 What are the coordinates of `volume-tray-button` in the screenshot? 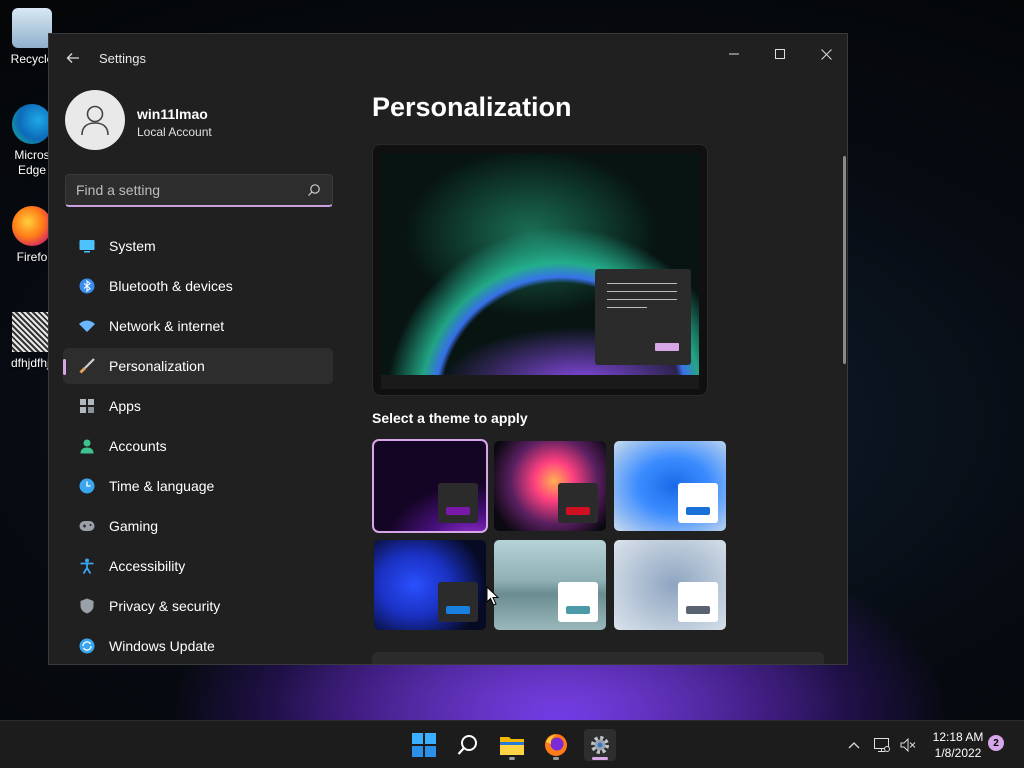 It's located at (908, 745).